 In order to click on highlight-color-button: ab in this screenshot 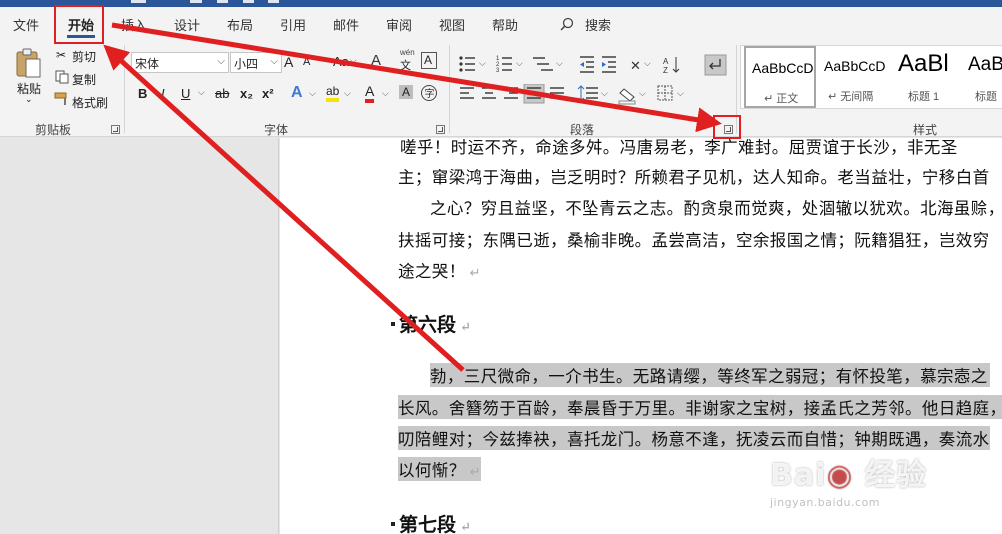, I will do `click(333, 93)`.